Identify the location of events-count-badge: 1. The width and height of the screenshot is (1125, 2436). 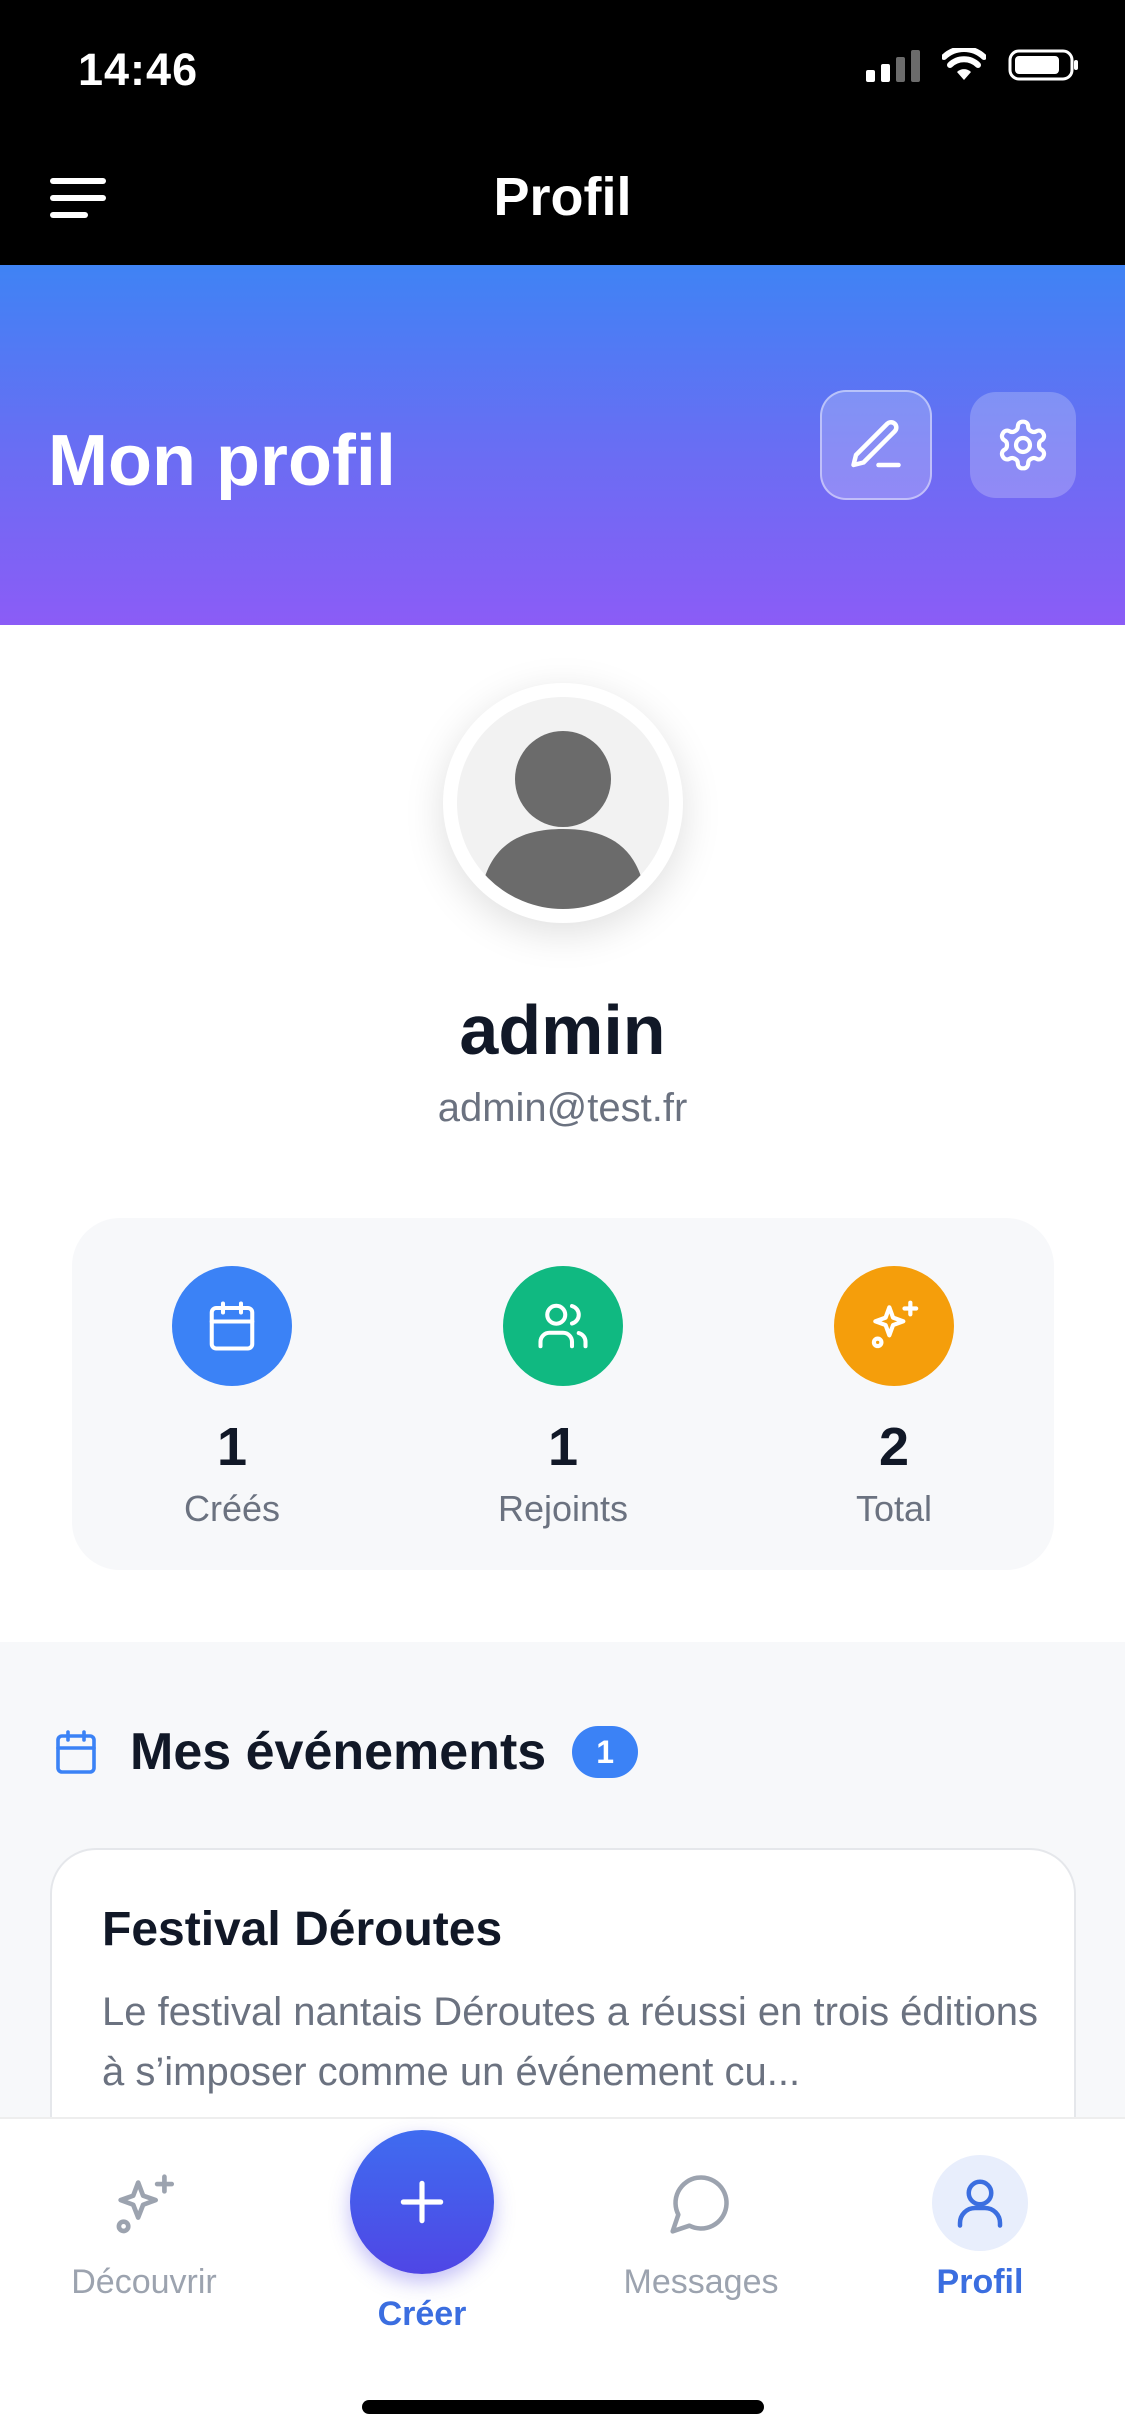
(605, 1752).